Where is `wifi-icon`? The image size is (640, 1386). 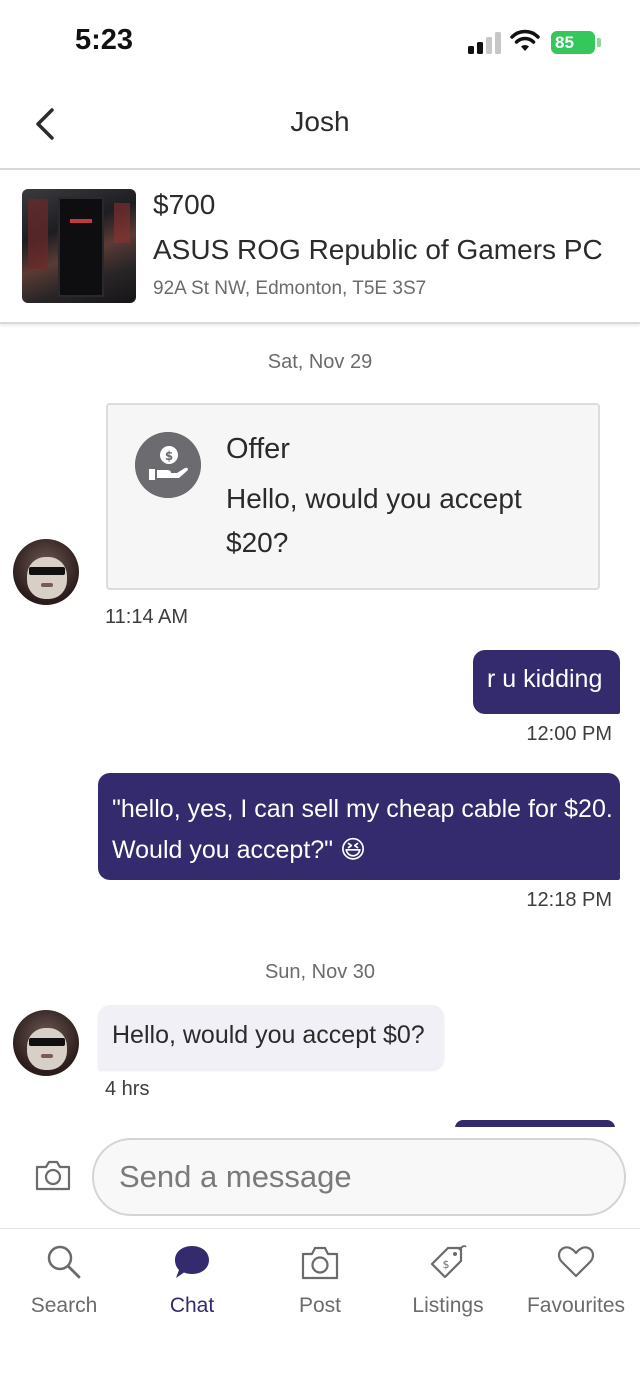
wifi-icon is located at coordinates (525, 40).